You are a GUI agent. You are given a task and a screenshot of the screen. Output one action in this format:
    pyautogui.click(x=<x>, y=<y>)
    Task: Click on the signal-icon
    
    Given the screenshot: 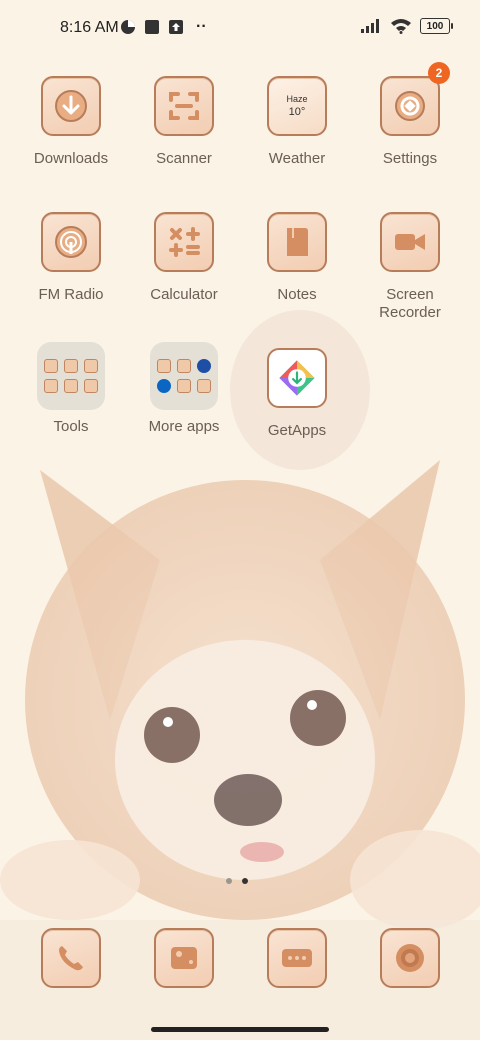 What is the action you would take?
    pyautogui.click(x=370, y=26)
    